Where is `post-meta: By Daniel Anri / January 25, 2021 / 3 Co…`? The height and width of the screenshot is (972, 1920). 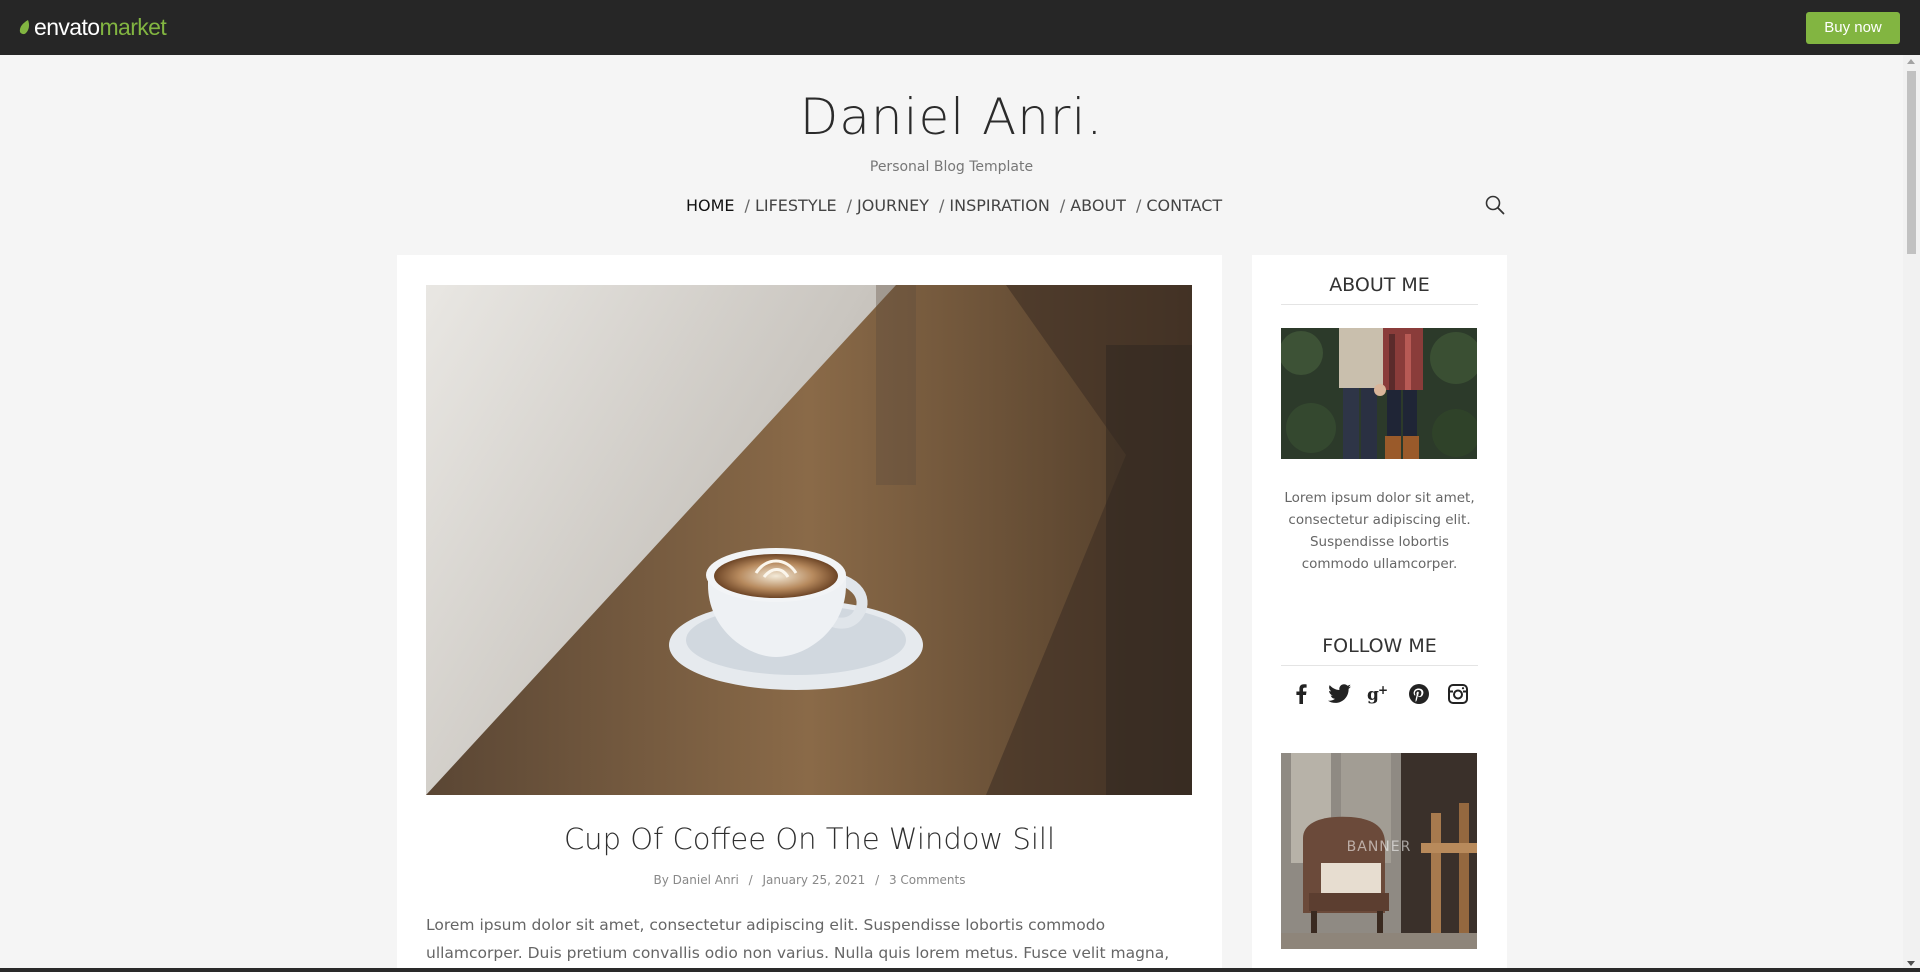 post-meta: By Daniel Anri / January 25, 2021 / 3 Co… is located at coordinates (809, 880).